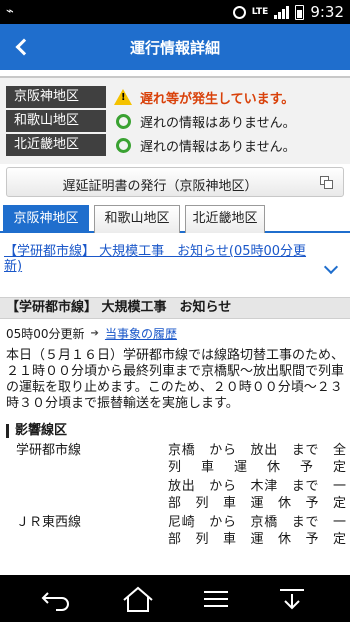 This screenshot has width=350, height=622. What do you see at coordinates (49, 522) in the screenshot?
I see `affected-line: ＪＲ東西線` at bounding box center [49, 522].